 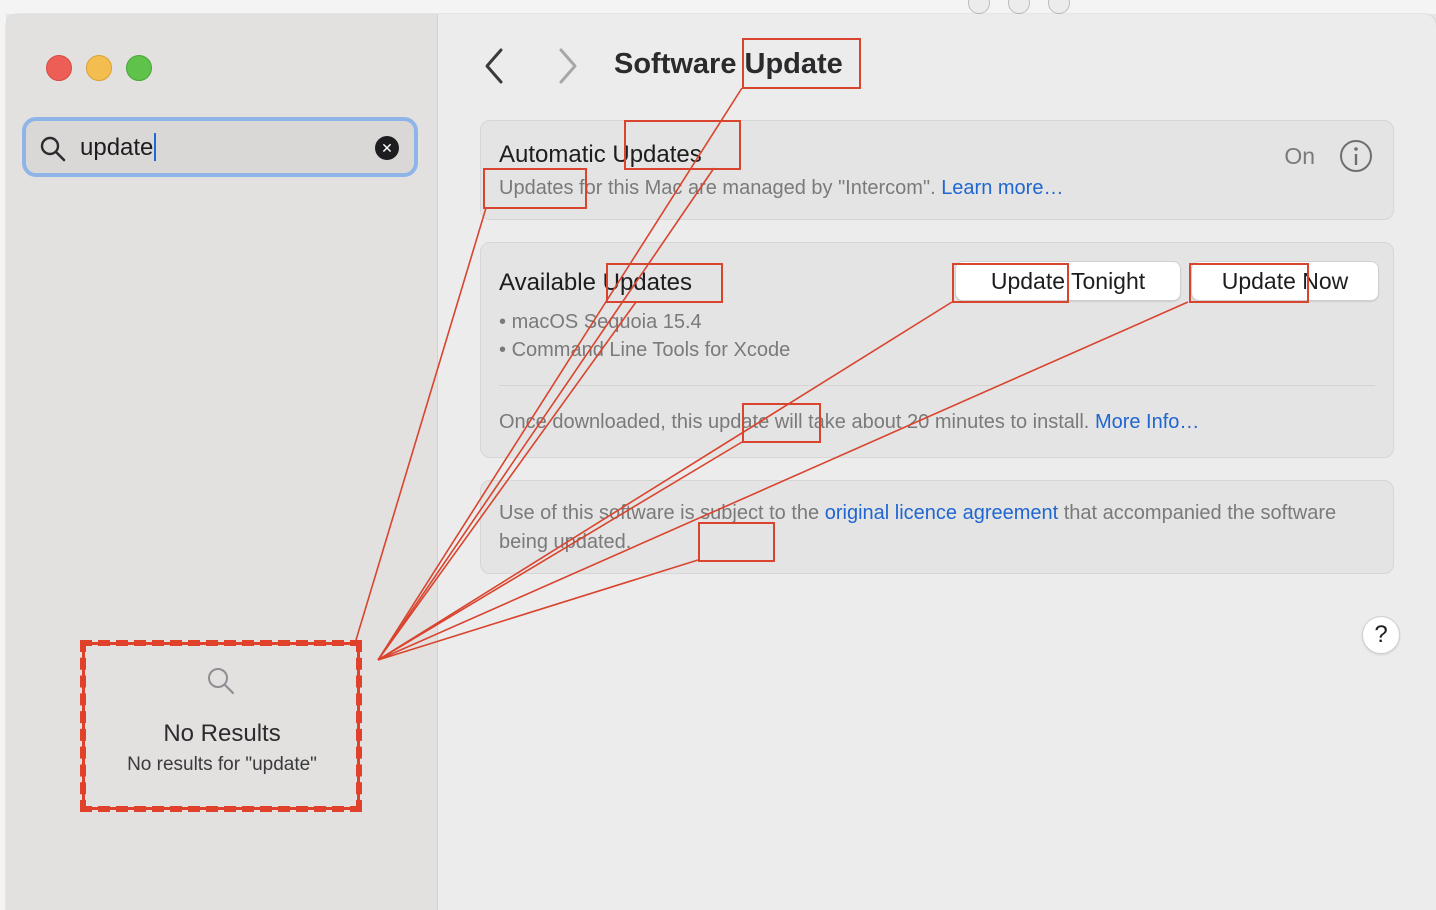 I want to click on background-window-strip, so click(x=718, y=7).